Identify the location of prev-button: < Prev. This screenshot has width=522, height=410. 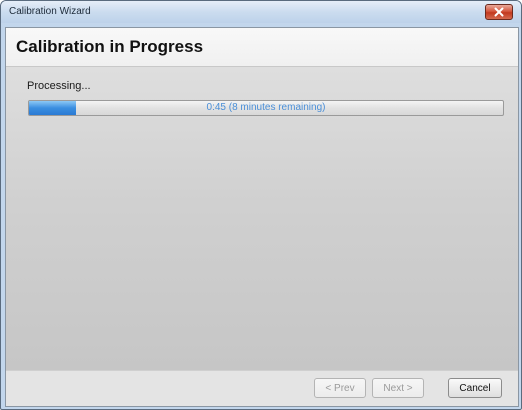
(340, 388).